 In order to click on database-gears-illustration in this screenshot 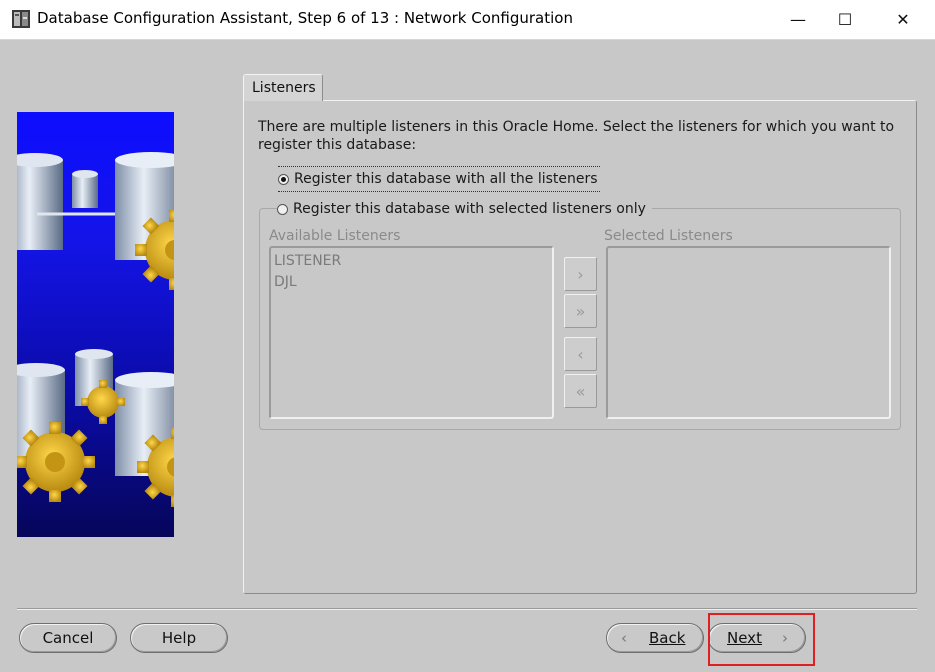, I will do `click(95, 329)`.